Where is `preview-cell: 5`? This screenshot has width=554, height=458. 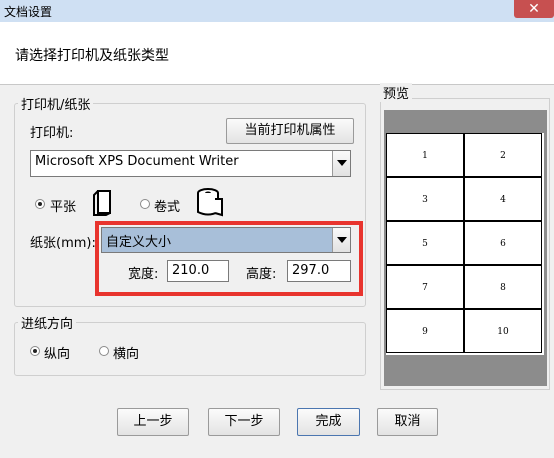
preview-cell: 5 is located at coordinates (425, 243).